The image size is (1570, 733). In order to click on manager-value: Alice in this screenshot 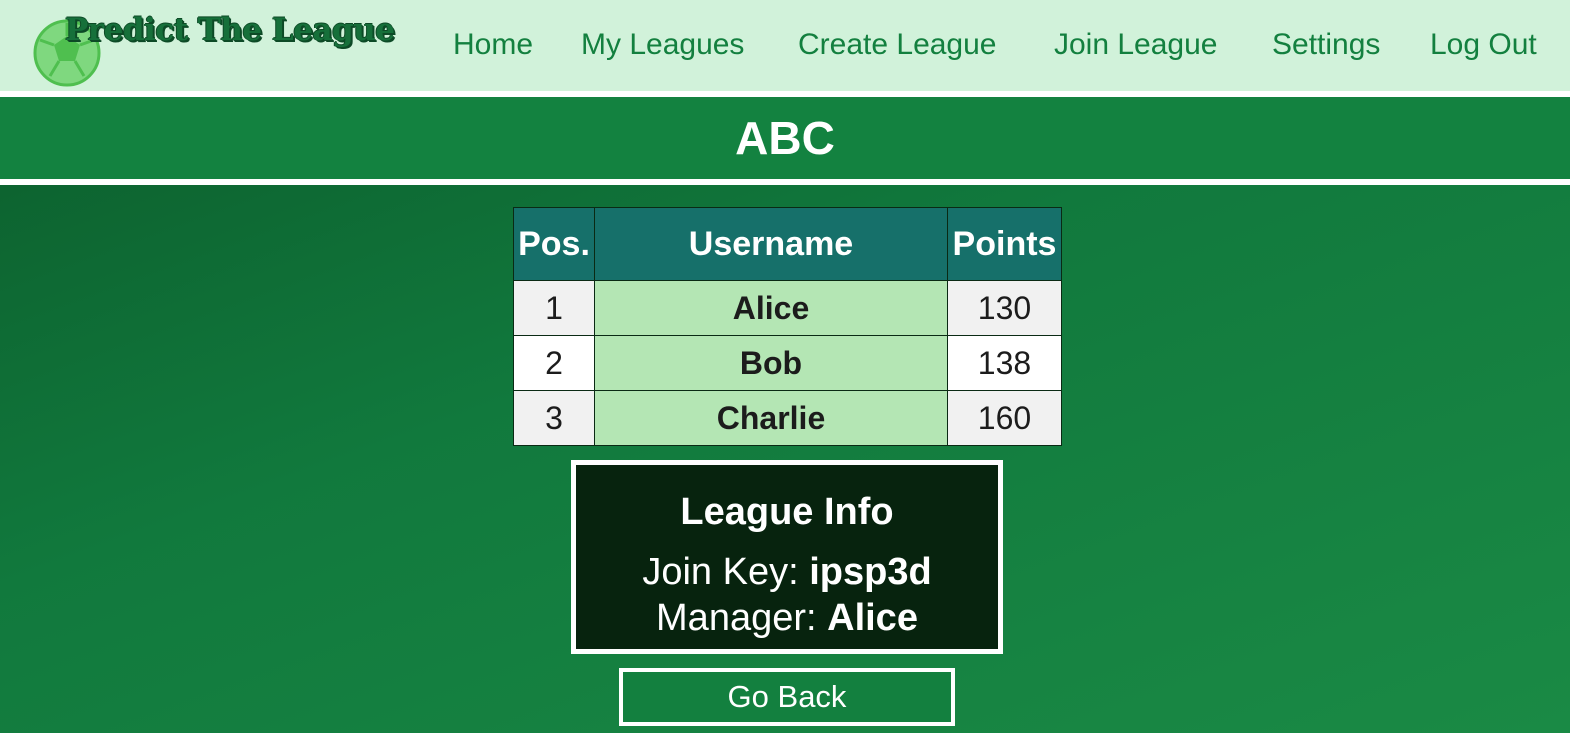, I will do `click(872, 618)`.